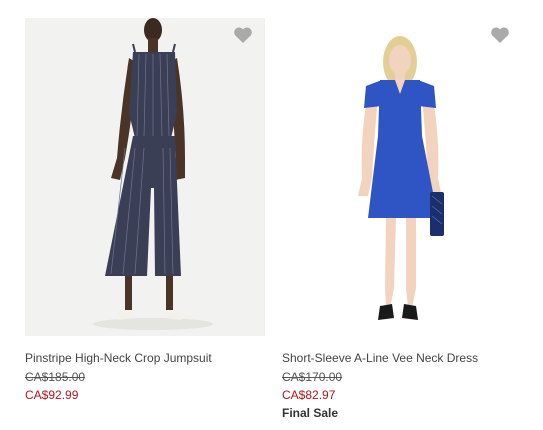 Image resolution: width=543 pixels, height=430 pixels. What do you see at coordinates (145, 358) in the screenshot?
I see `product-title: Pinstripe High-Neck Crop Jumpsuit` at bounding box center [145, 358].